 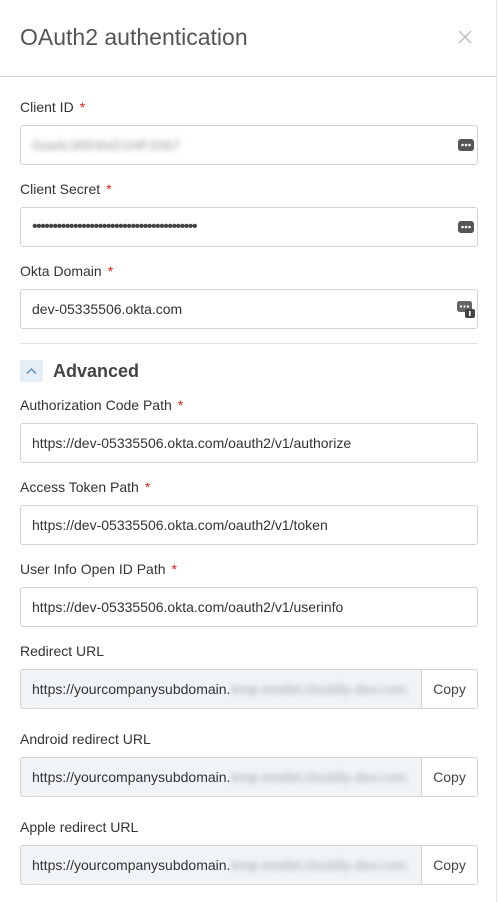 I want to click on dialog-title: OAuth2 authentication, so click(x=134, y=37).